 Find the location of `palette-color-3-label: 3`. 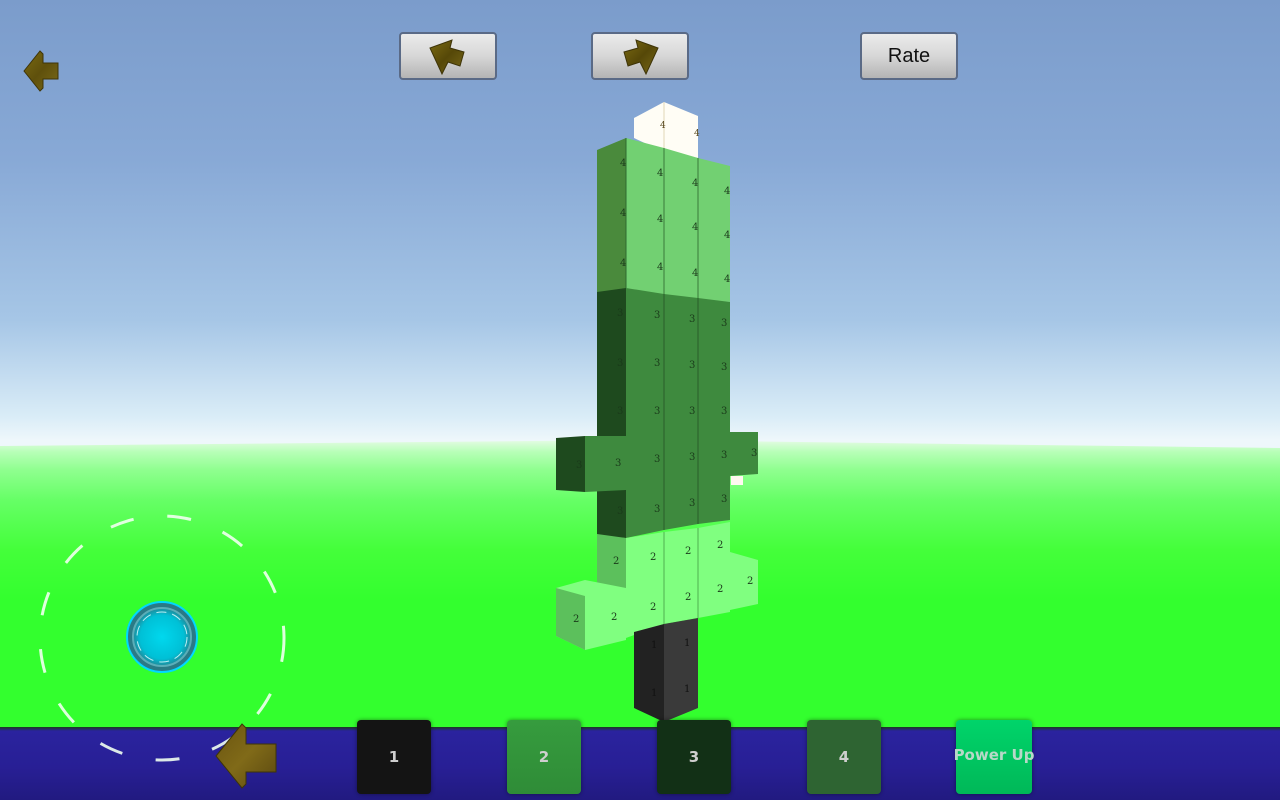

palette-color-3-label: 3 is located at coordinates (694, 757).